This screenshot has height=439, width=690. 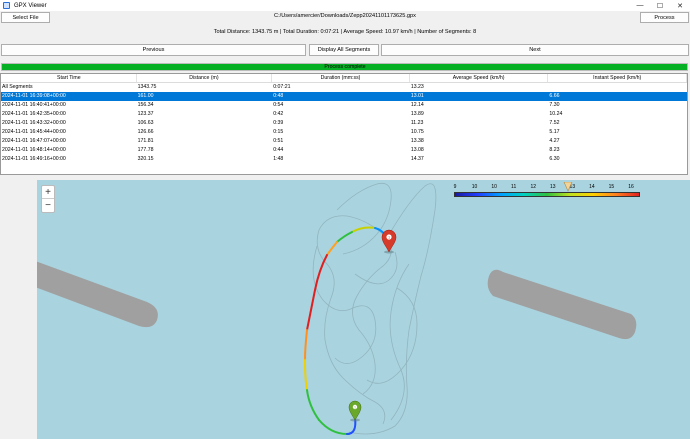 What do you see at coordinates (533, 187) in the screenshot?
I see `legend-tick-label: 12` at bounding box center [533, 187].